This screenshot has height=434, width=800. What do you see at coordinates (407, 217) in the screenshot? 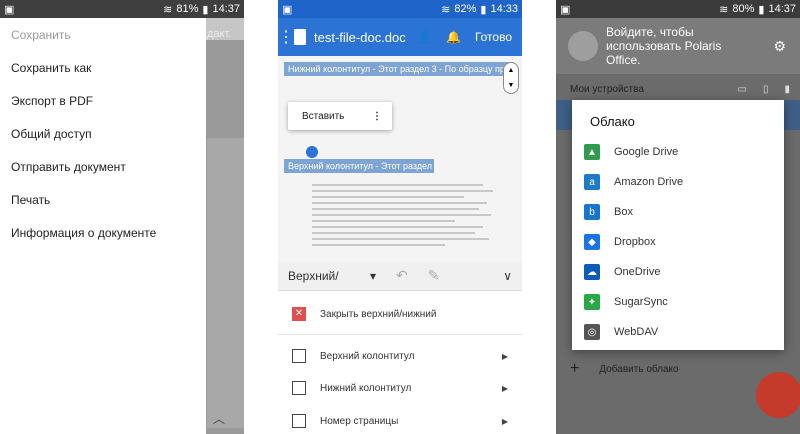
I see `document-text-lines` at bounding box center [407, 217].